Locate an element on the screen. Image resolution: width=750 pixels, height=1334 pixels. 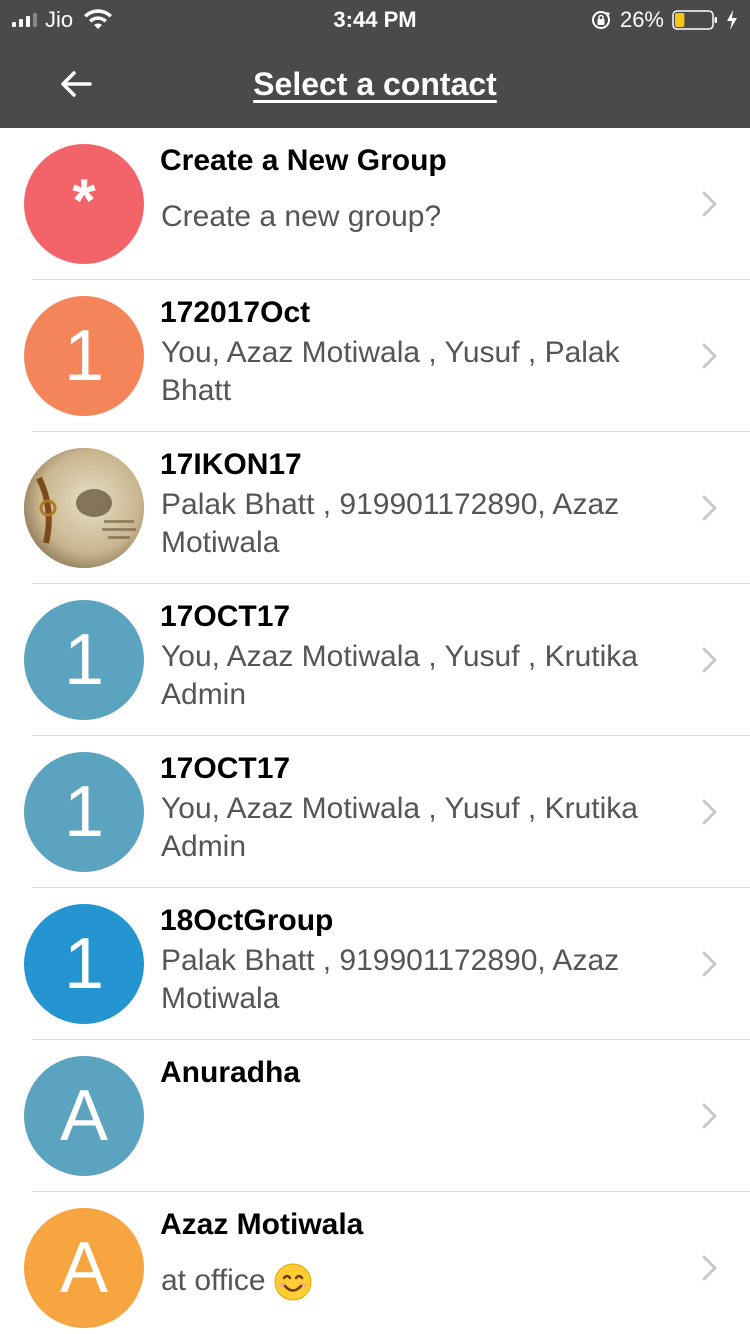
battery-percent: 26% is located at coordinates (641, 19).